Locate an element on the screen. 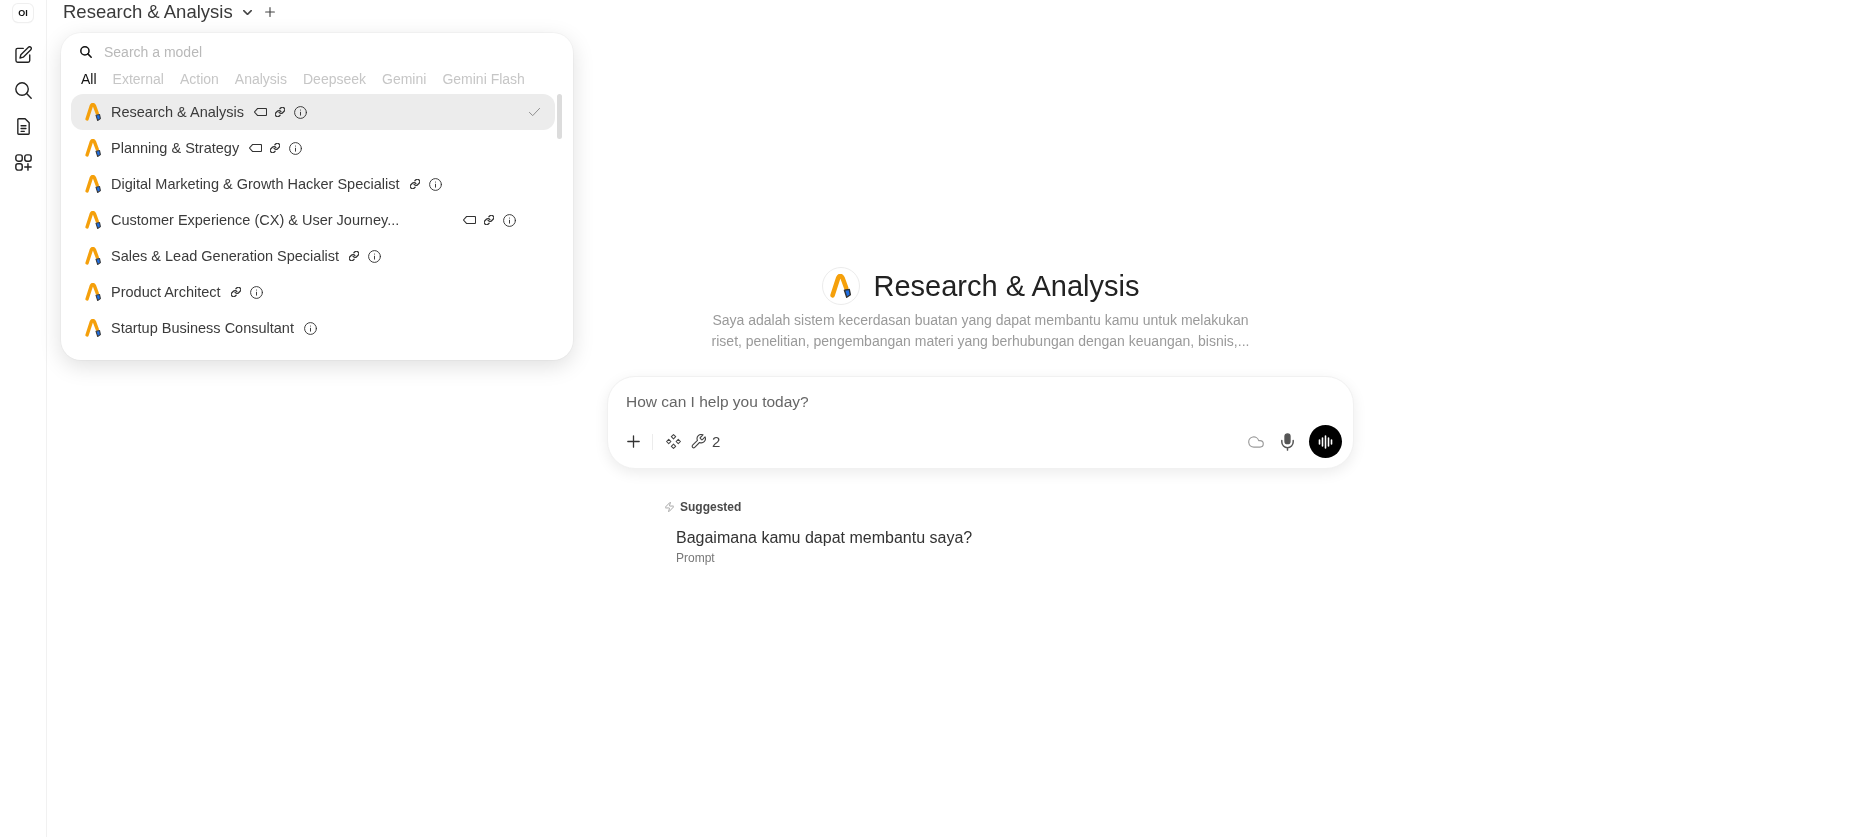 This screenshot has height=837, width=1852. model-menu-item: Research & Analysis is located at coordinates (313, 112).